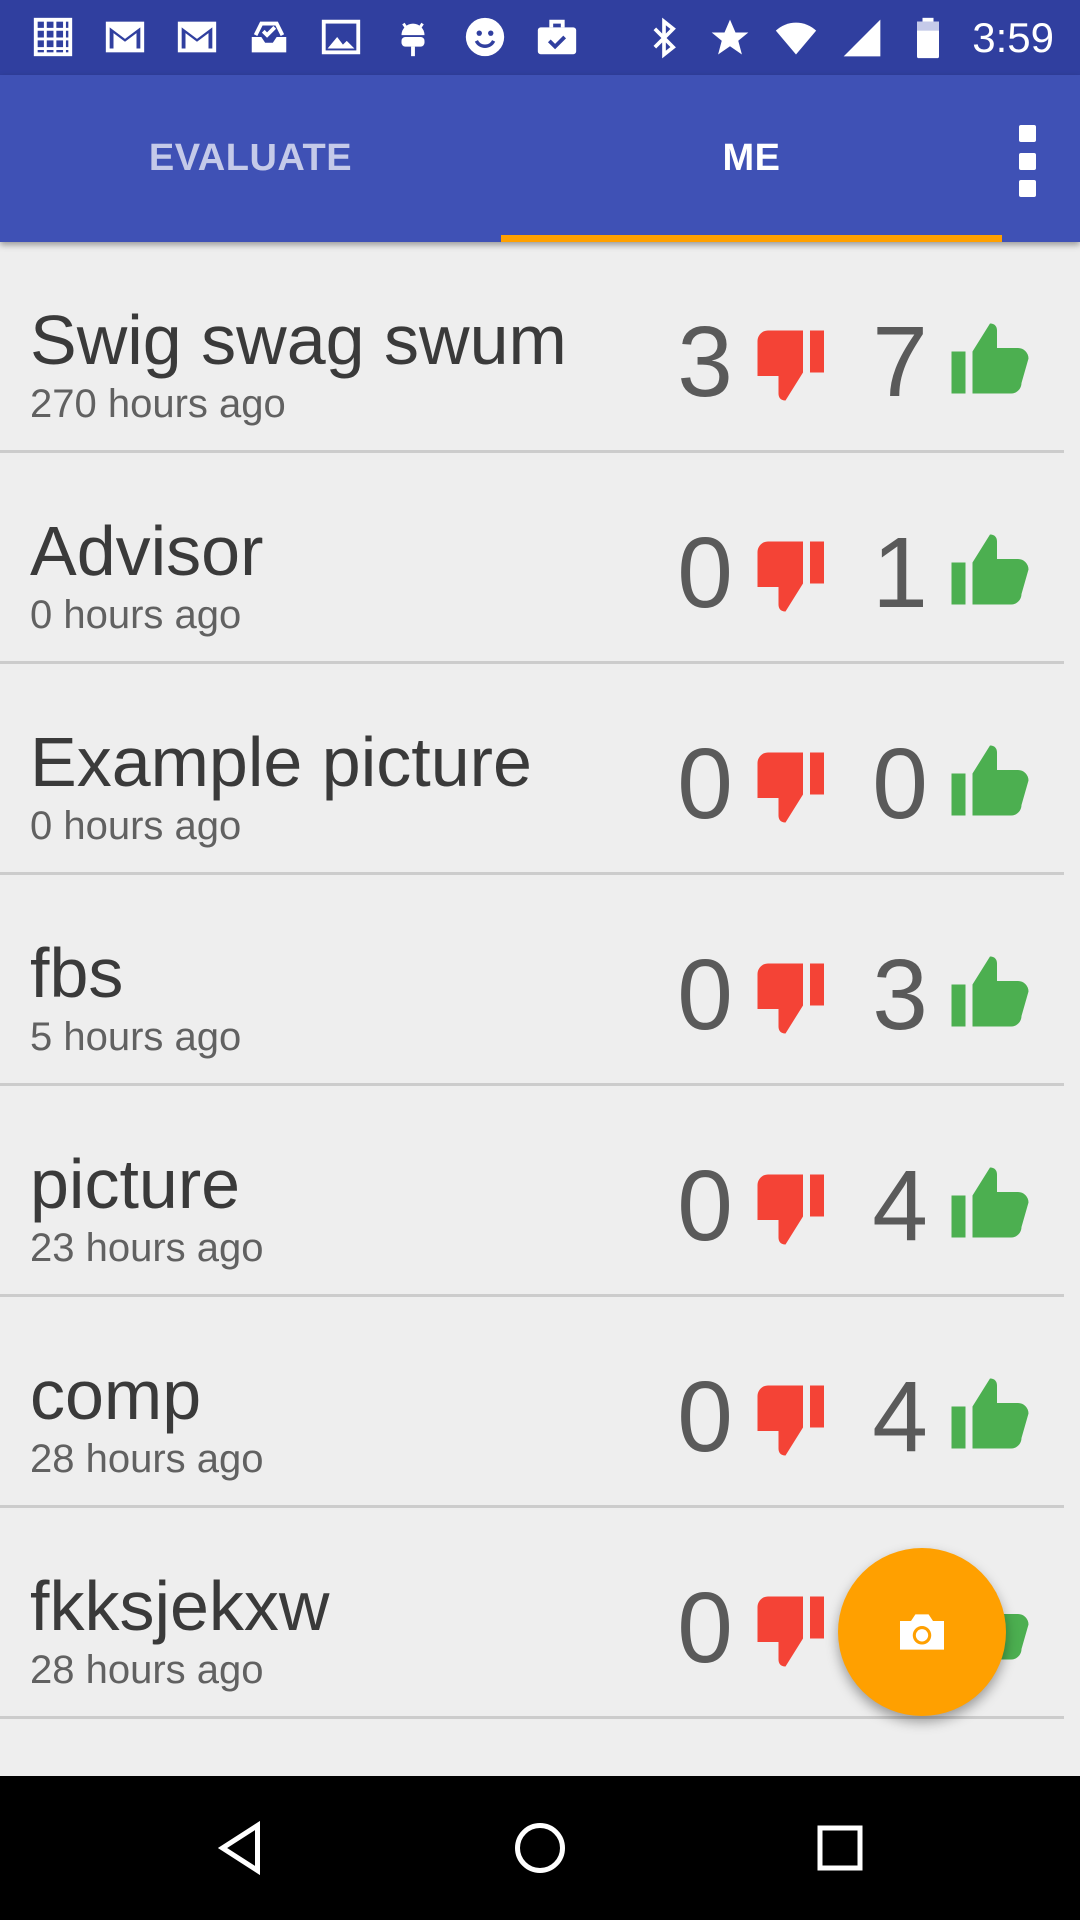  I want to click on app-bar: EVALUATE ME, so click(540, 158).